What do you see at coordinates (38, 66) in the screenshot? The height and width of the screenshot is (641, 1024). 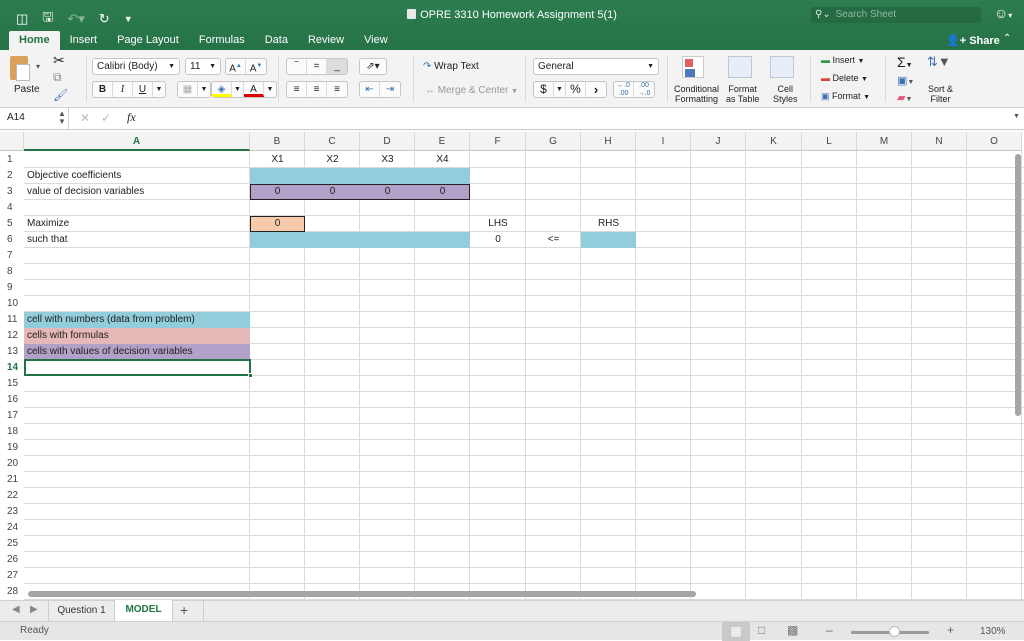 I see `paste-dropdown-icon: ▾` at bounding box center [38, 66].